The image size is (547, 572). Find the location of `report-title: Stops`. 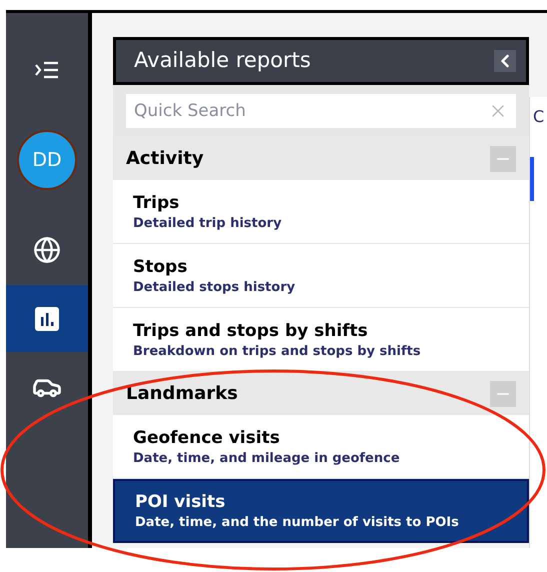

report-title: Stops is located at coordinates (160, 267).